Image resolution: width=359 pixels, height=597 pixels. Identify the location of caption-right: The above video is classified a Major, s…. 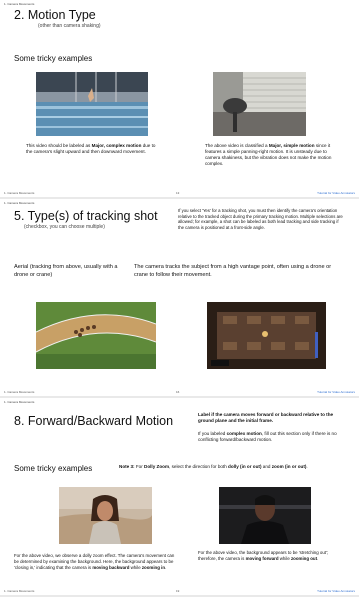
(268, 155).